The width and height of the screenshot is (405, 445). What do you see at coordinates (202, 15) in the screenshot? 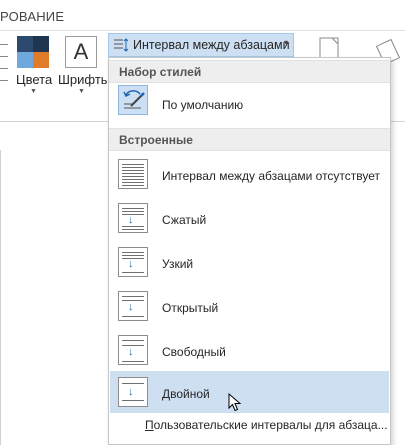
I see `ribbon-tab-bar: РОВАНИЕ` at bounding box center [202, 15].